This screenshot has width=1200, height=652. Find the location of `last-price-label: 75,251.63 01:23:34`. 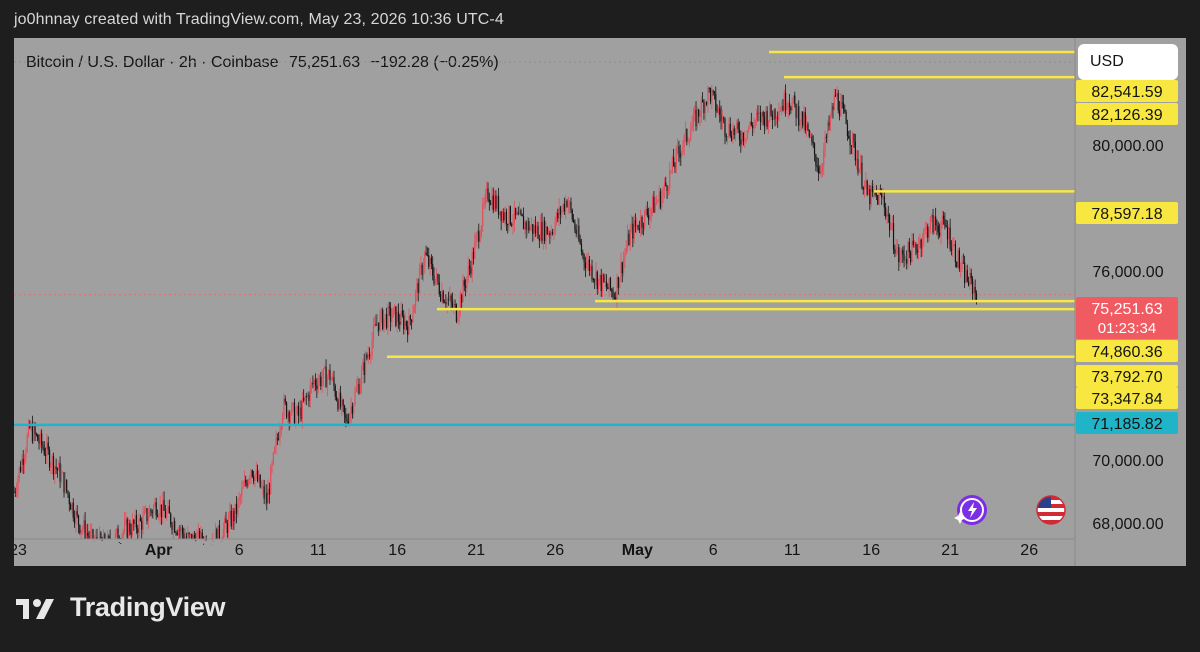

last-price-label: 75,251.63 01:23:34 is located at coordinates (1127, 318).